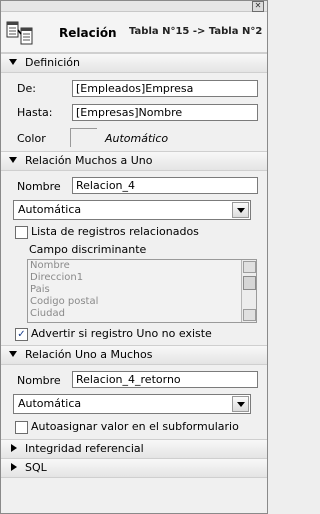 The image size is (320, 514). What do you see at coordinates (165, 112) in the screenshot?
I see `hasta-field: [Empresas]Nombre` at bounding box center [165, 112].